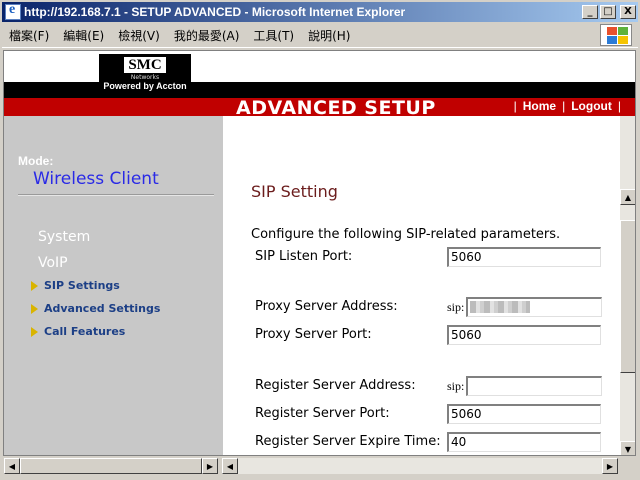  I want to click on sidebar-item-call-features: Call Features, so click(78, 331).